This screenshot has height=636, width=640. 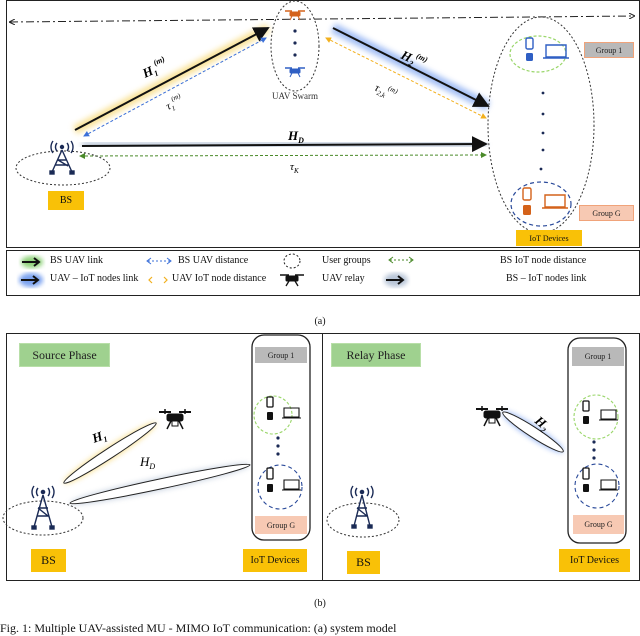 What do you see at coordinates (213, 260) in the screenshot?
I see `legend-item-bs-uav-distance: BS UAV distance` at bounding box center [213, 260].